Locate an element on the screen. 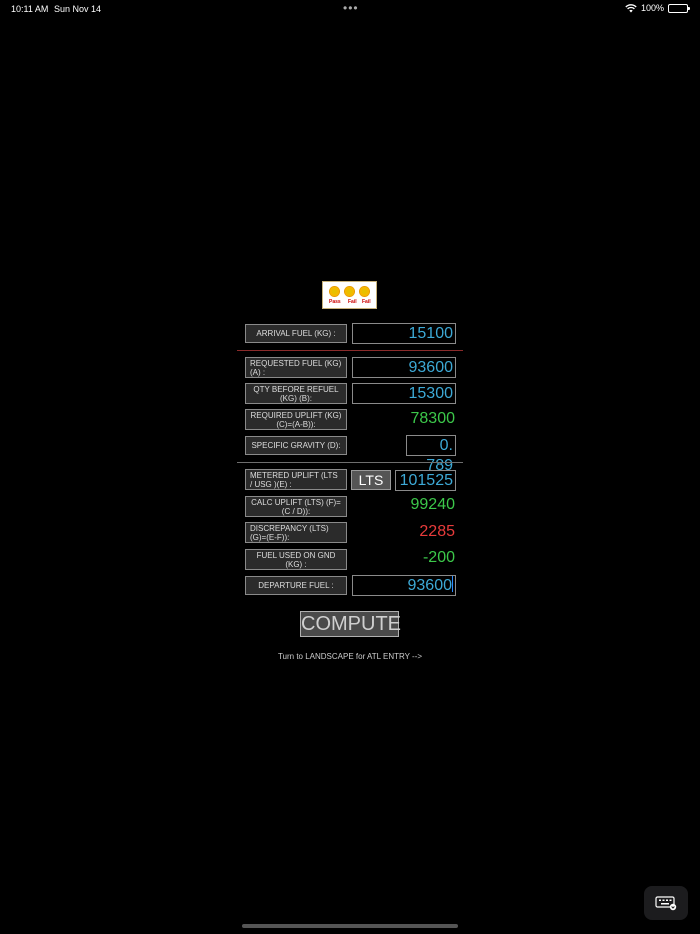 This screenshot has height=934, width=700. specific-gravity-label: SPECIFIC GRAVITY (D): is located at coordinates (296, 445).